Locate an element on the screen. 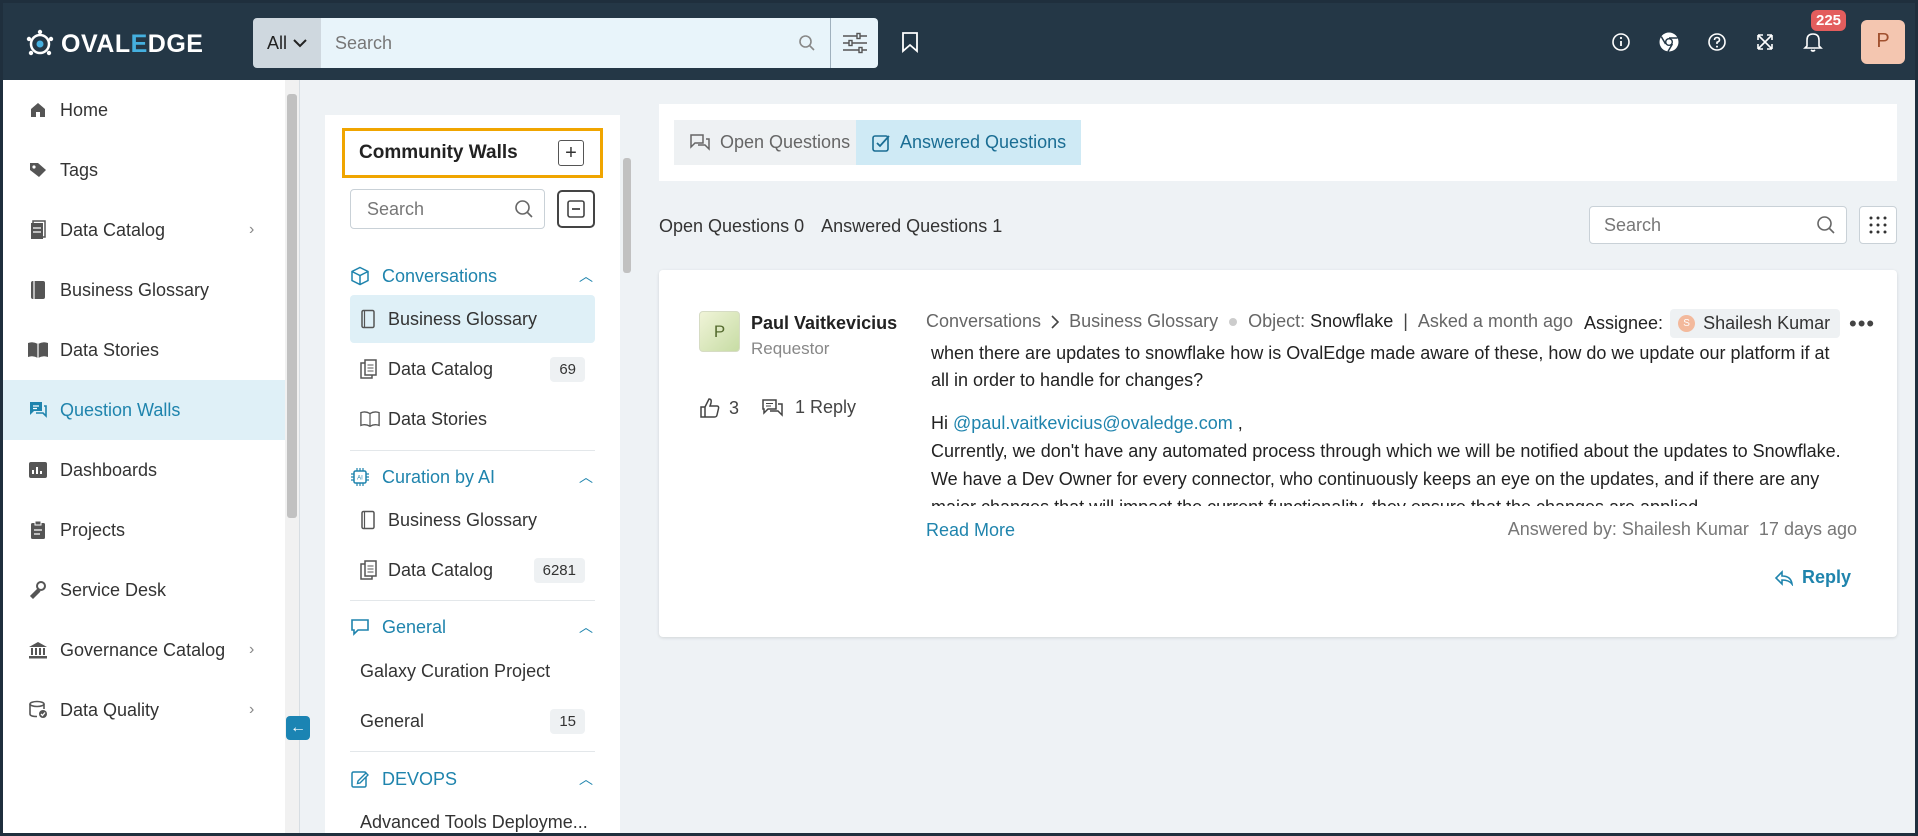 This screenshot has width=1918, height=836. nav-item-tags: Tags is located at coordinates (144, 170).